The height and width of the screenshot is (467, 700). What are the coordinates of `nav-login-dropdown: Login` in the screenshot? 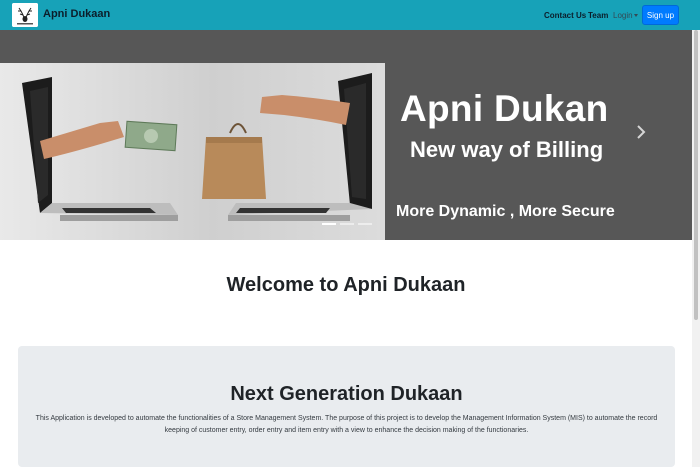 It's located at (623, 15).